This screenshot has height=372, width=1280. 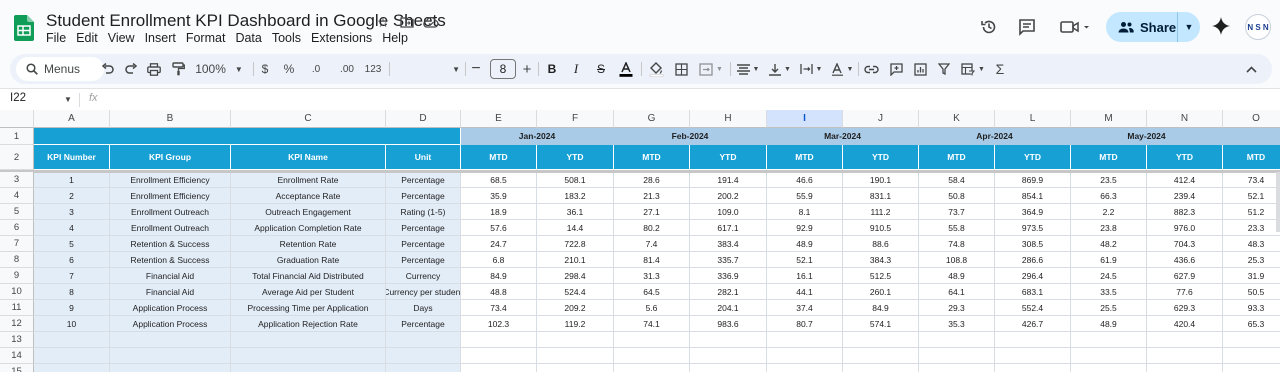 What do you see at coordinates (170, 119) in the screenshot?
I see `column-header-b: B` at bounding box center [170, 119].